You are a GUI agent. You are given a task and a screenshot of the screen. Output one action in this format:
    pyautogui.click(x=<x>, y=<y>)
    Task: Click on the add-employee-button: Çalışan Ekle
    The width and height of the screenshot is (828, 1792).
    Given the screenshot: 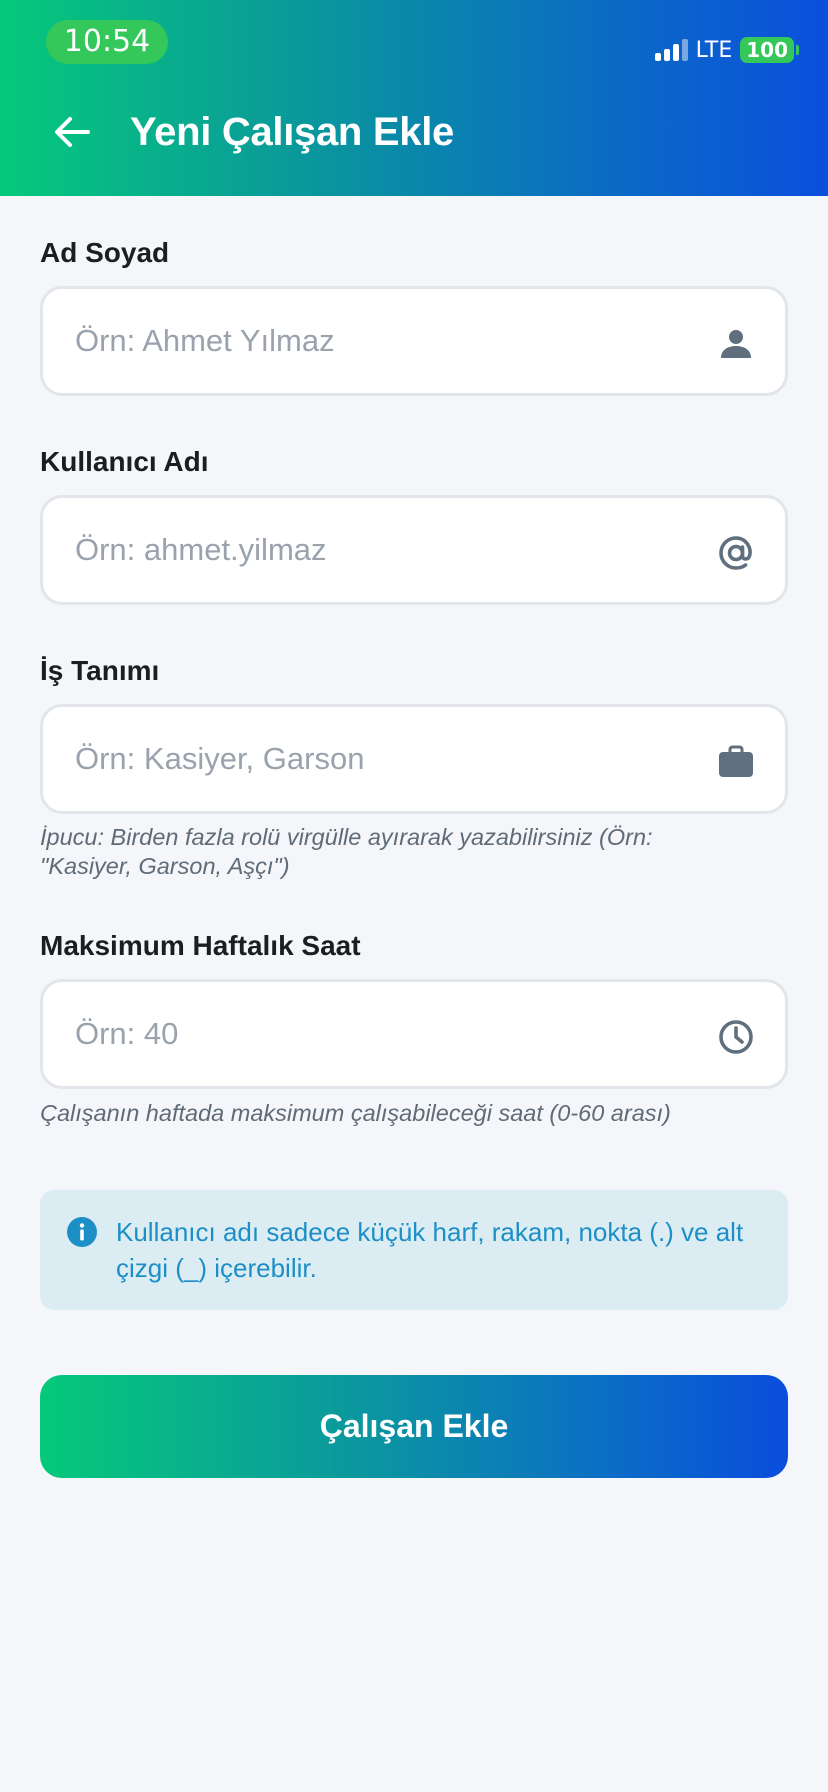 What is the action you would take?
    pyautogui.click(x=414, y=1426)
    